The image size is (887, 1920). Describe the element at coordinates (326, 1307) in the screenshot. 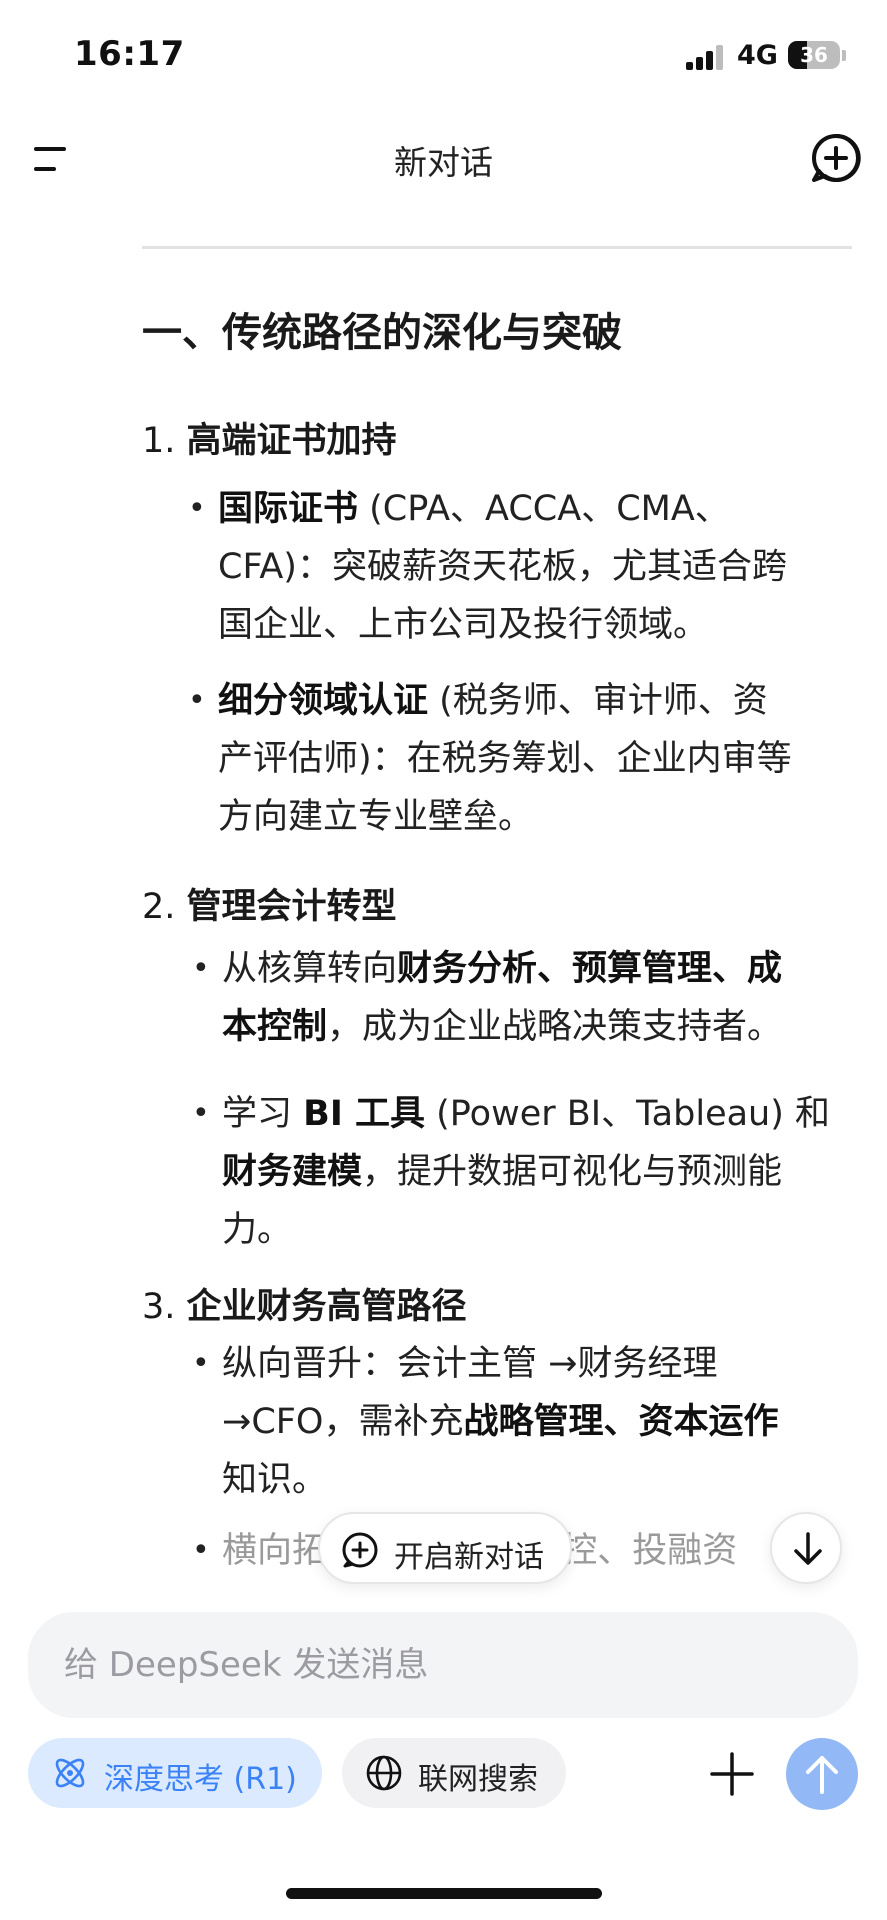

I see `item-title: 企业财务高管路径` at that location.